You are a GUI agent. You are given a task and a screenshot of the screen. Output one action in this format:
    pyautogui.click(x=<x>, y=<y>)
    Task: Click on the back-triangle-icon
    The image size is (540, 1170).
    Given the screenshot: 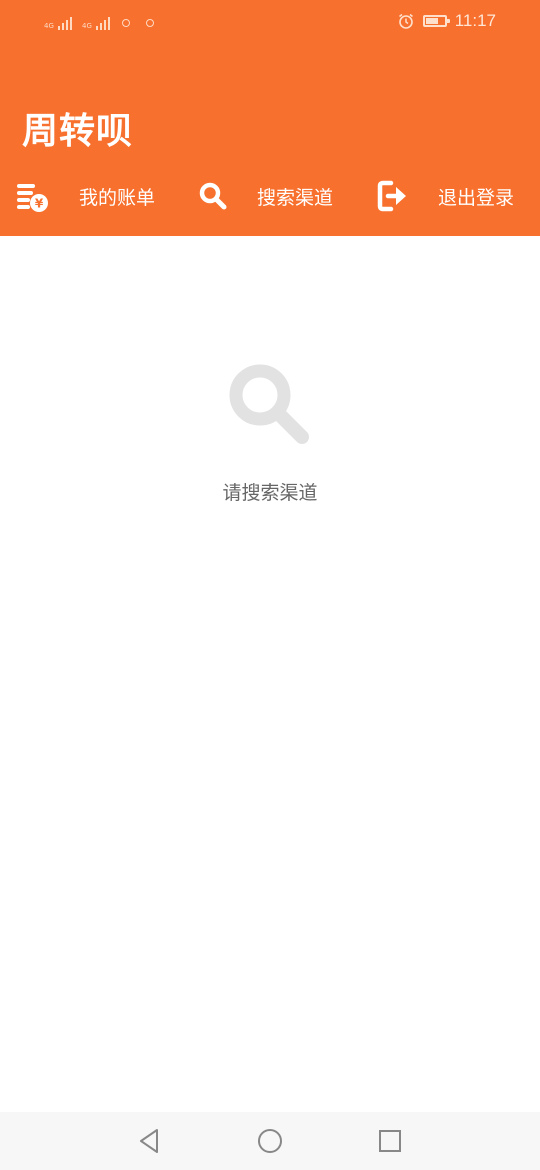 What is the action you would take?
    pyautogui.click(x=150, y=1141)
    